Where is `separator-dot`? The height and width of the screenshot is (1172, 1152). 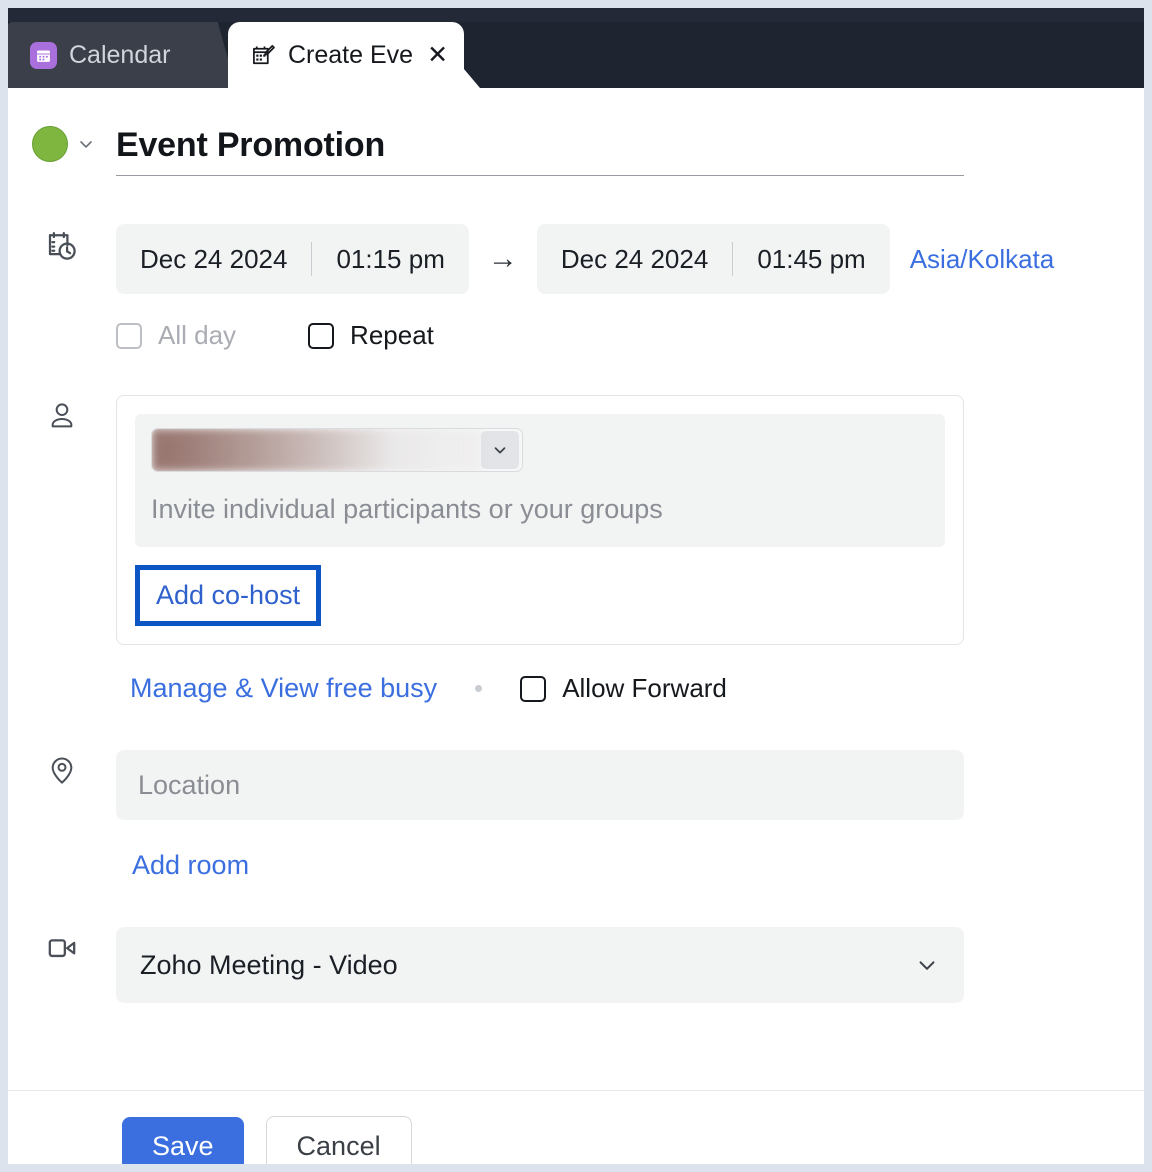
separator-dot is located at coordinates (479, 688).